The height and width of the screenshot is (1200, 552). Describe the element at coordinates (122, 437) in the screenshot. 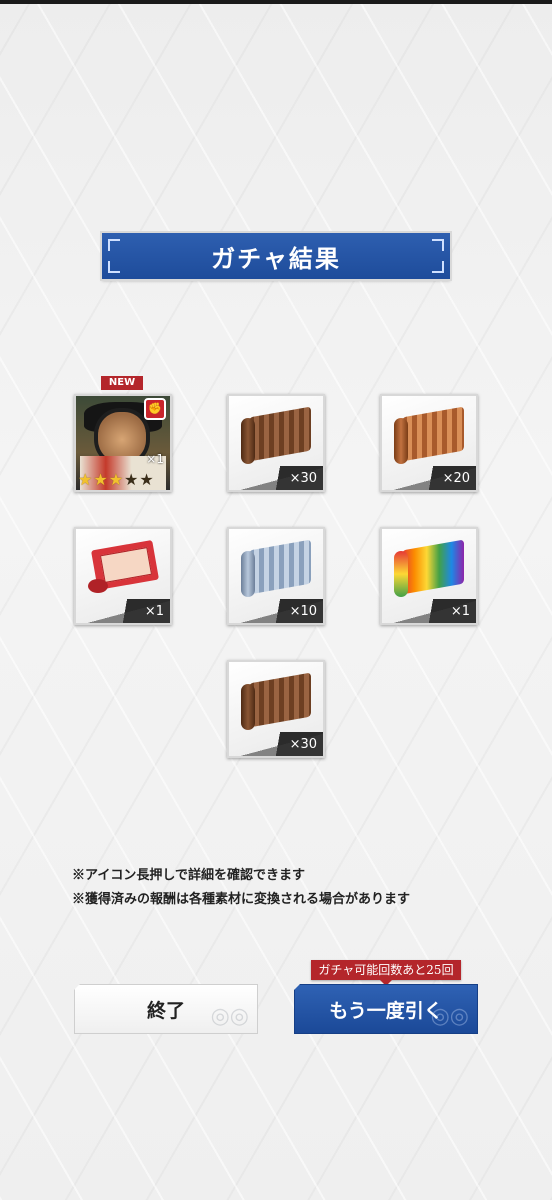

I see `character-portrait` at that location.